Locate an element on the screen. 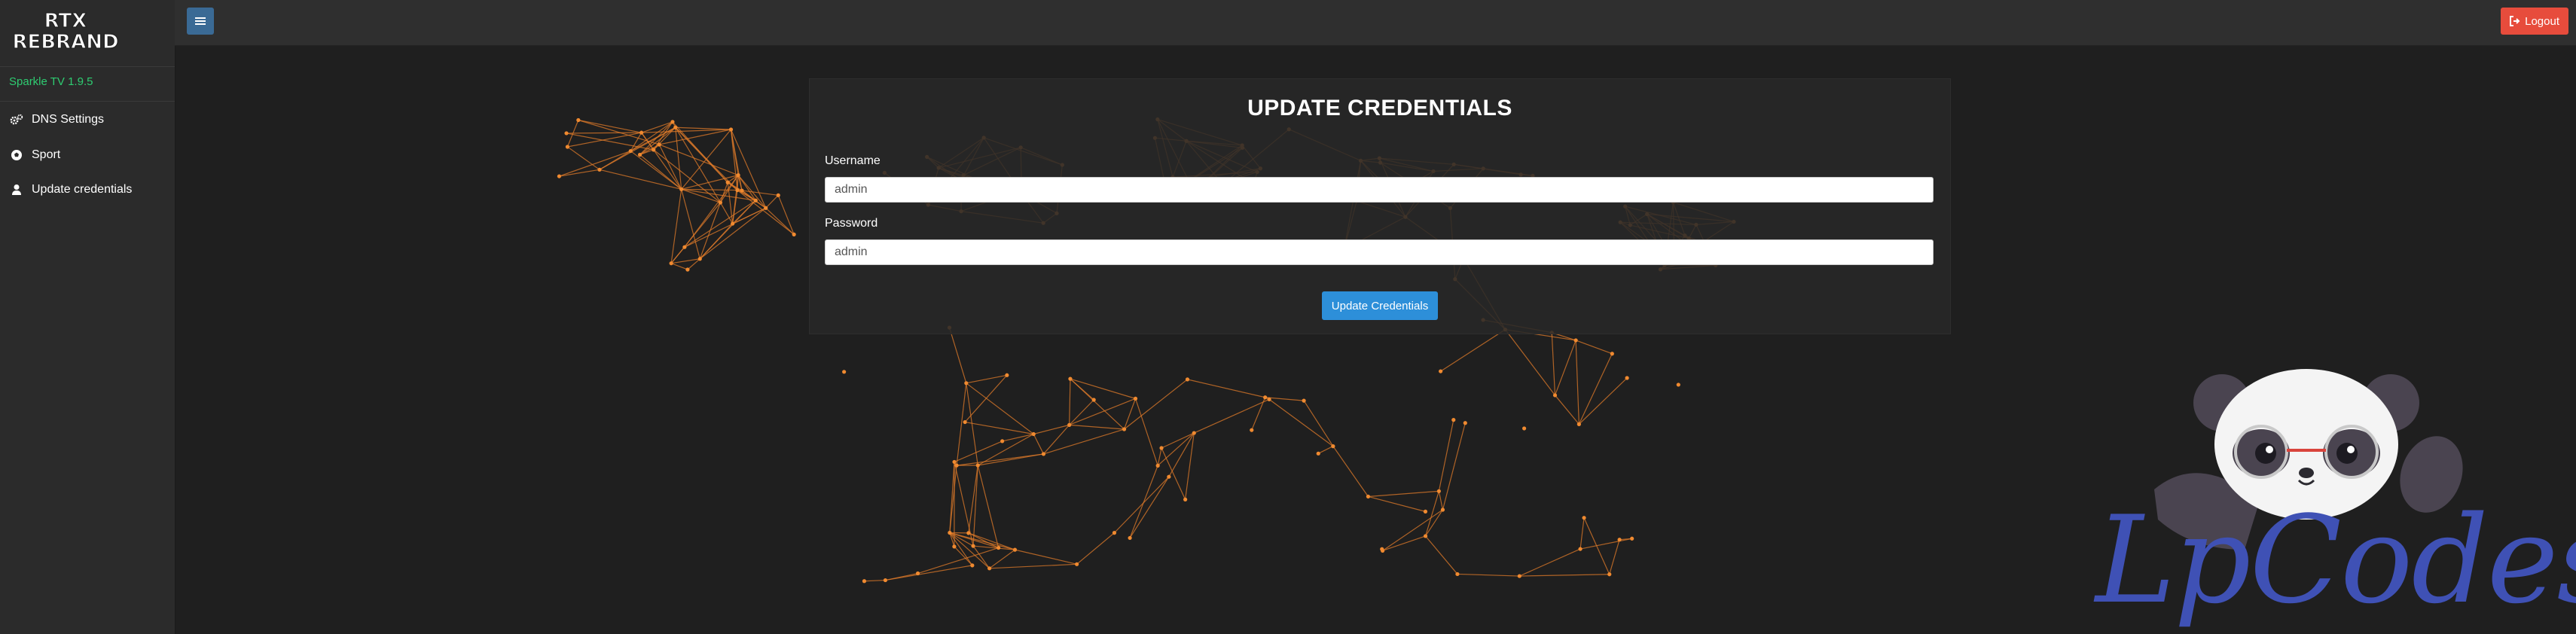 The height and width of the screenshot is (634, 2576). sidebar-item-dns-settings: DNS Settings is located at coordinates (88, 119).